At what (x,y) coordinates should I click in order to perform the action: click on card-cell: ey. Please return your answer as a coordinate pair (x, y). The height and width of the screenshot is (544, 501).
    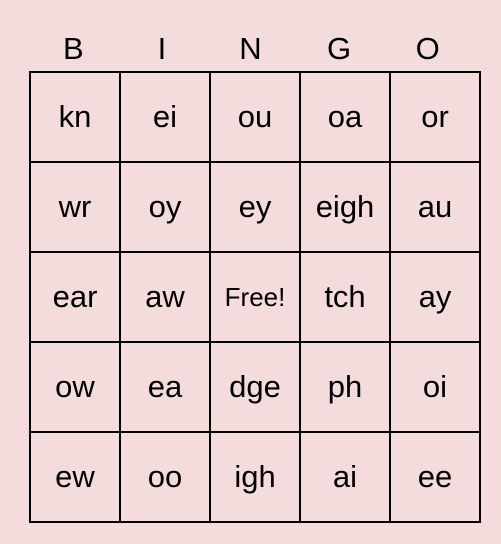
    Looking at the image, I should click on (255, 207).